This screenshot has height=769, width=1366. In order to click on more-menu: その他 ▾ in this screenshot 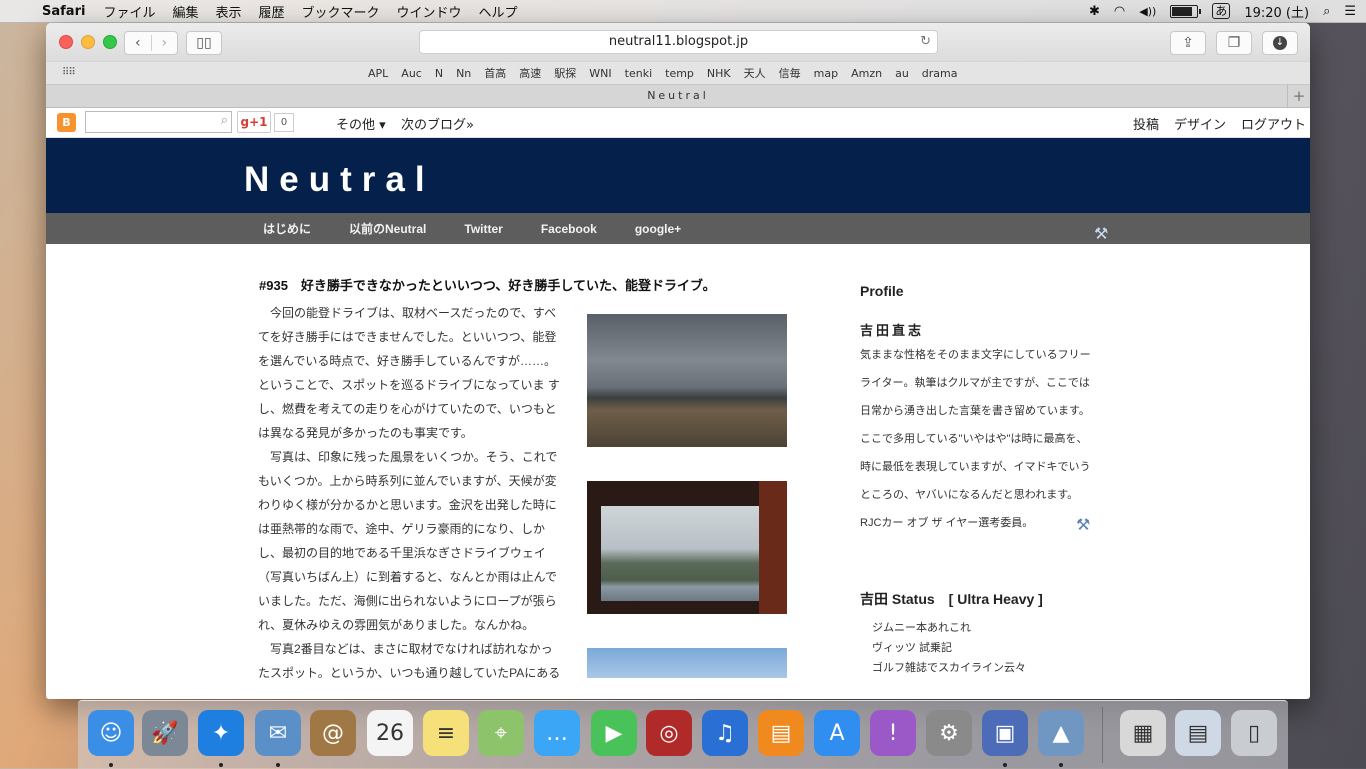, I will do `click(361, 123)`.